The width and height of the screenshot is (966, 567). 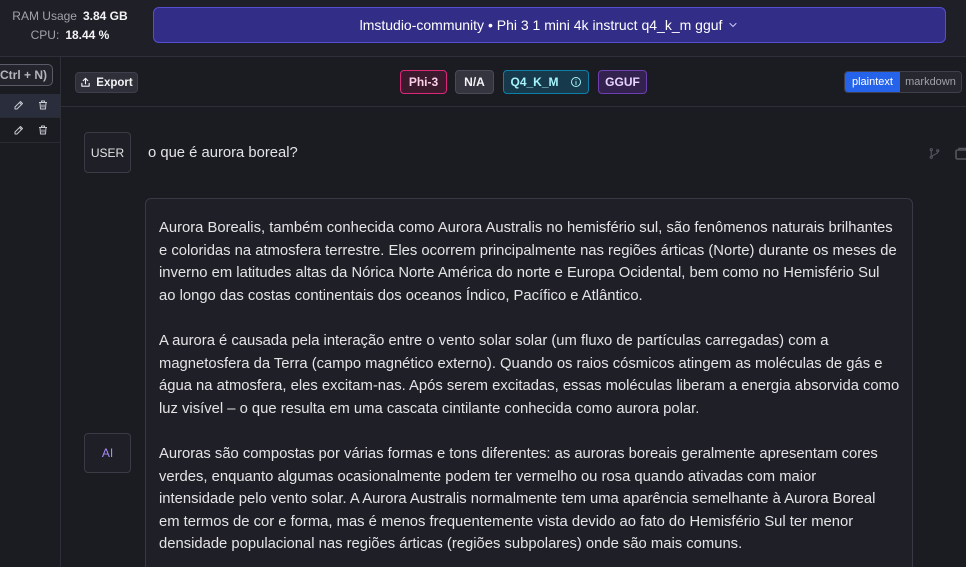 I want to click on badge-architecture: Phi-3, so click(x=423, y=82).